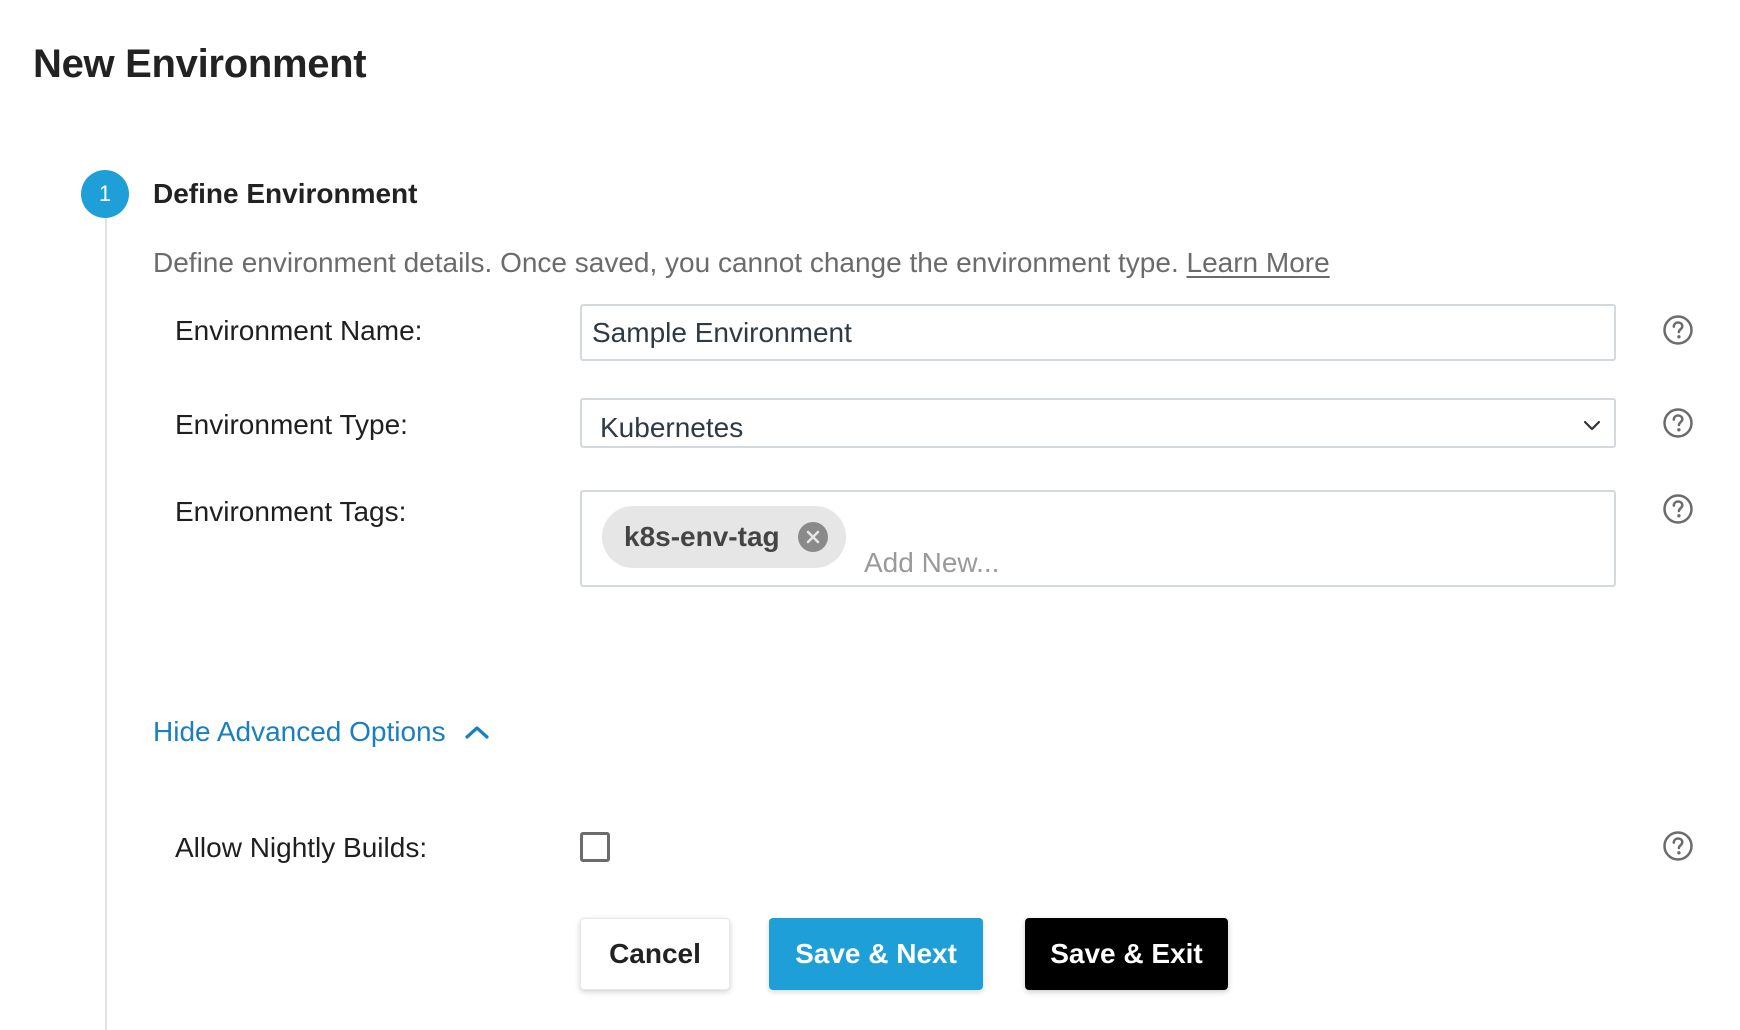 This screenshot has height=1030, width=1740. I want to click on close-circle-icon, so click(812, 537).